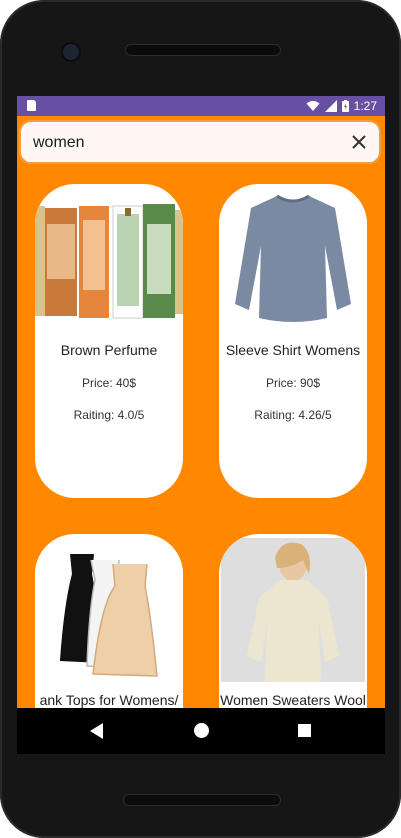  I want to click on product-title: Brown Perfume, so click(109, 350).